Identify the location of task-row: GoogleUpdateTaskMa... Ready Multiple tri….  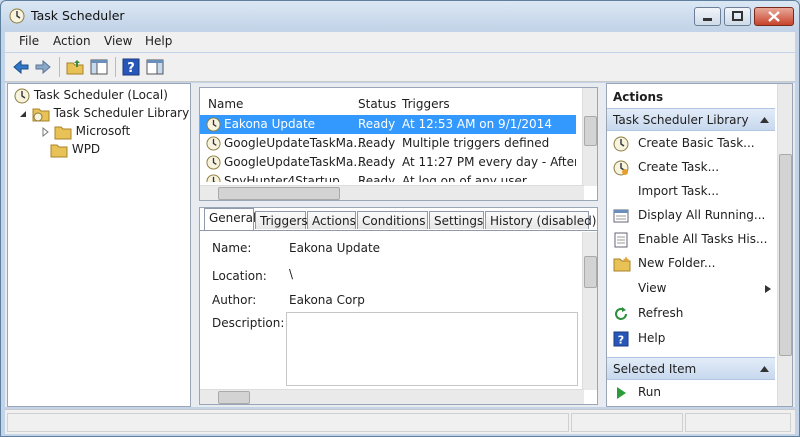
(388, 143).